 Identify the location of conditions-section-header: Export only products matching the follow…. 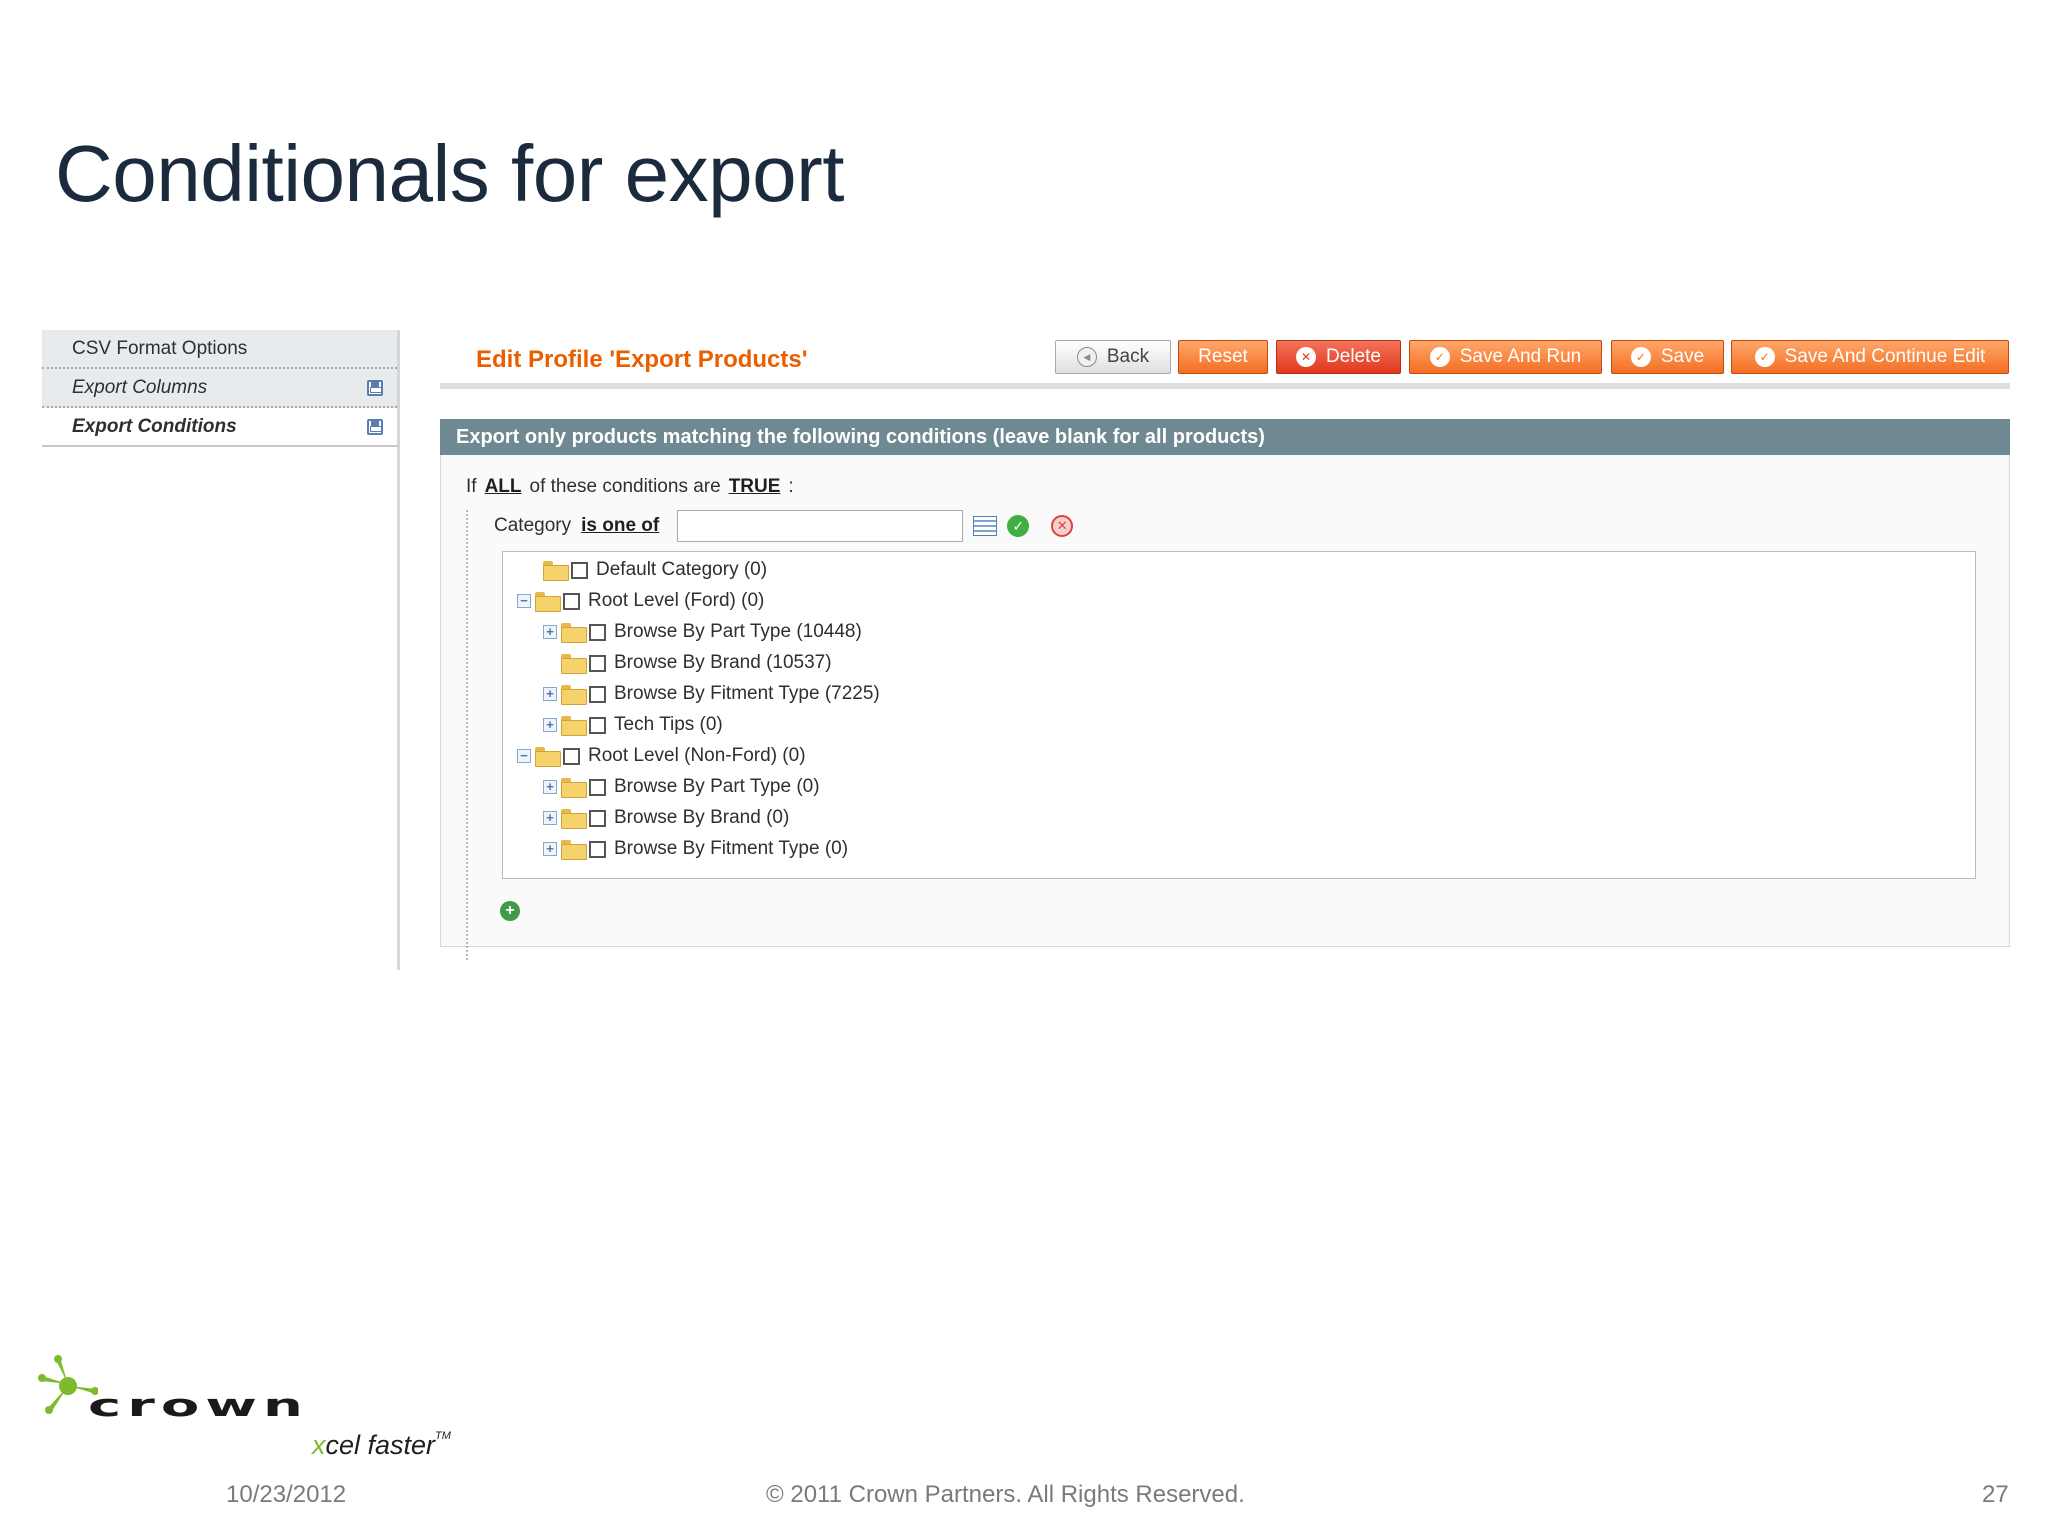
(1225, 437).